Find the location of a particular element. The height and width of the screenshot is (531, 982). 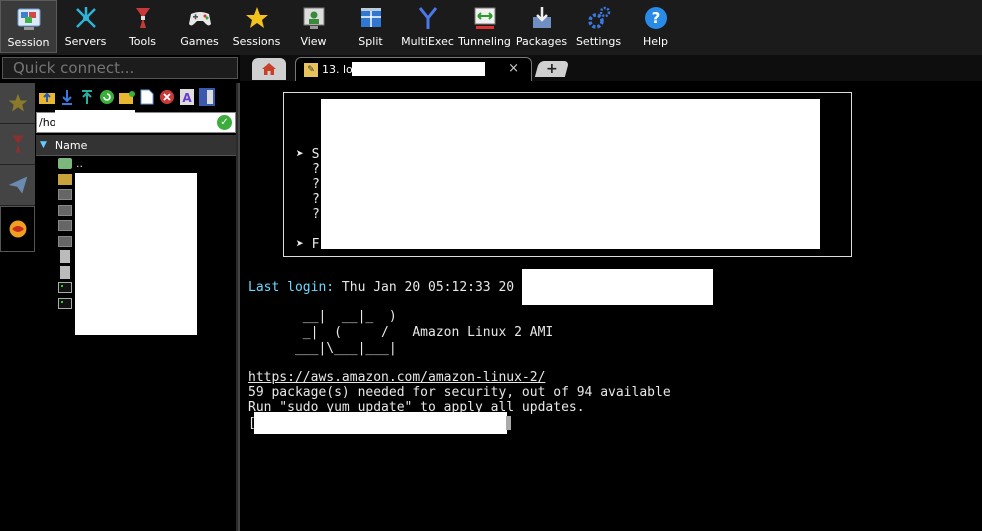

side-tab-sessions is located at coordinates (17, 103).